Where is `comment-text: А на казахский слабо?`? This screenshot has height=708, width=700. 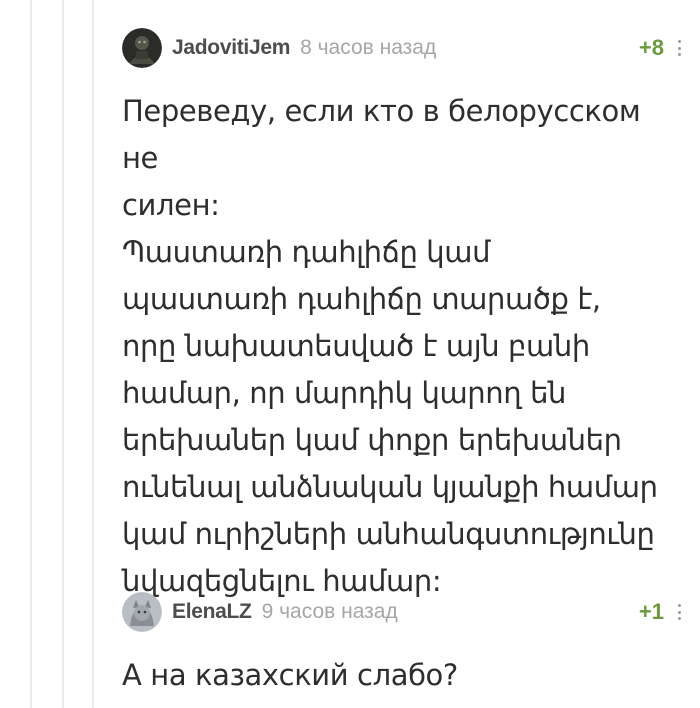
comment-text: А на казахский слабо? is located at coordinates (290, 675).